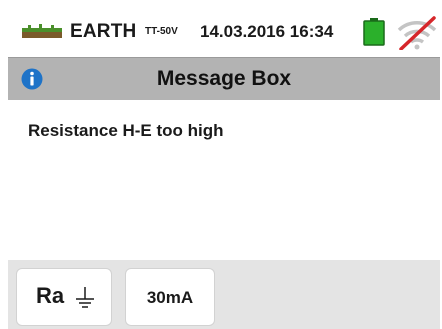 The height and width of the screenshot is (329, 442). I want to click on measurement-submode: TT-50V, so click(161, 31).